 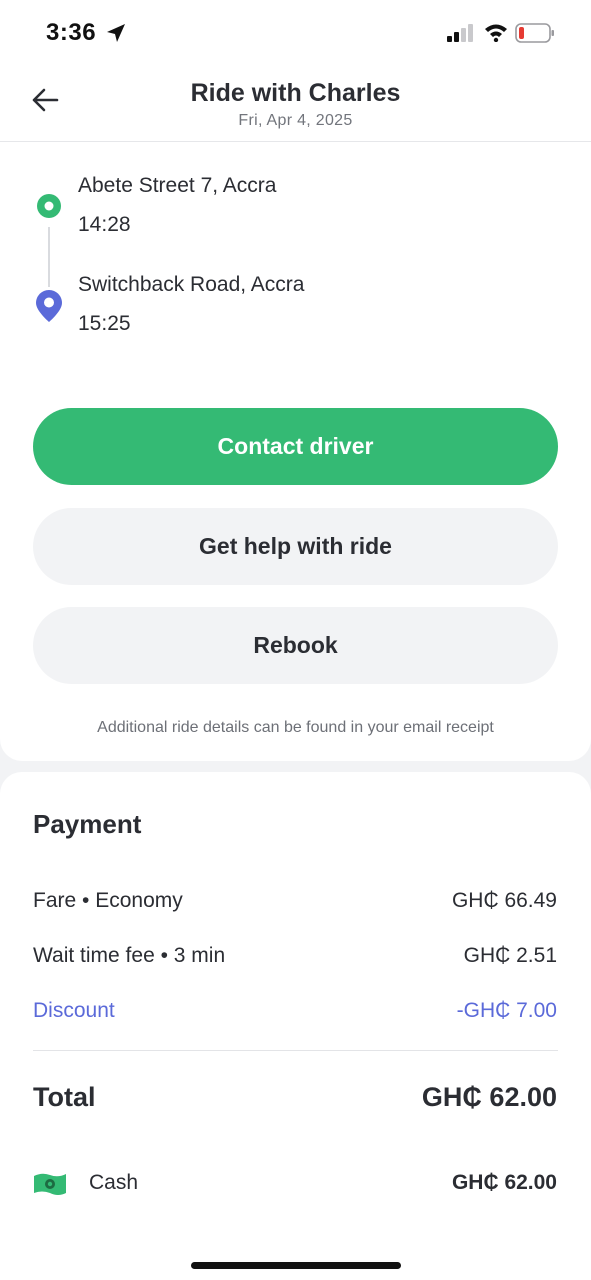 What do you see at coordinates (489, 1097) in the screenshot?
I see `total-value: GH₵ 62.00` at bounding box center [489, 1097].